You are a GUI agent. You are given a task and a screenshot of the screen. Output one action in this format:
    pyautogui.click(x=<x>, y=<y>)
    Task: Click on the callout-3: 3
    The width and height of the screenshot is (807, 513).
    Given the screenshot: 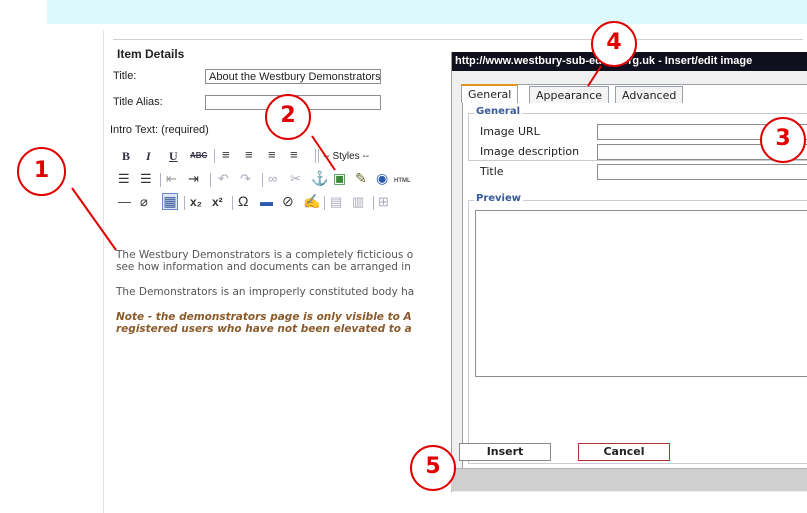 What is the action you would take?
    pyautogui.click(x=783, y=140)
    